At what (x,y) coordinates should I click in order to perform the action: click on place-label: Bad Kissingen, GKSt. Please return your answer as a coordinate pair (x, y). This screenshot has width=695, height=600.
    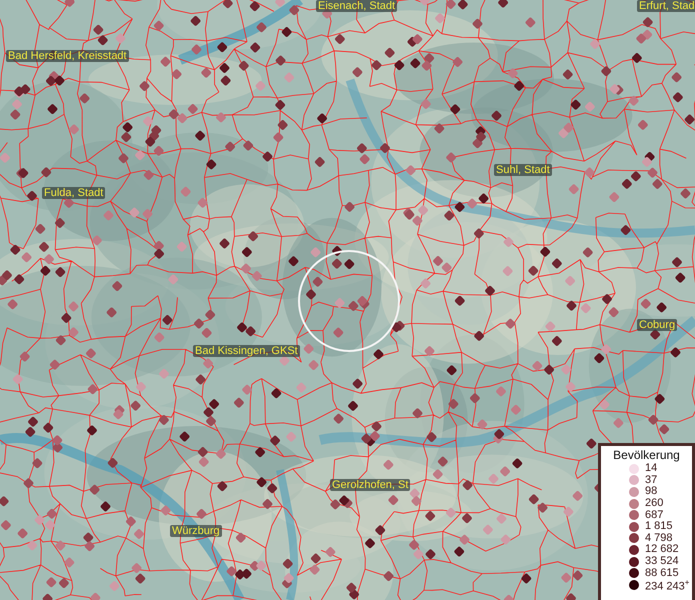
    Looking at the image, I should click on (246, 351).